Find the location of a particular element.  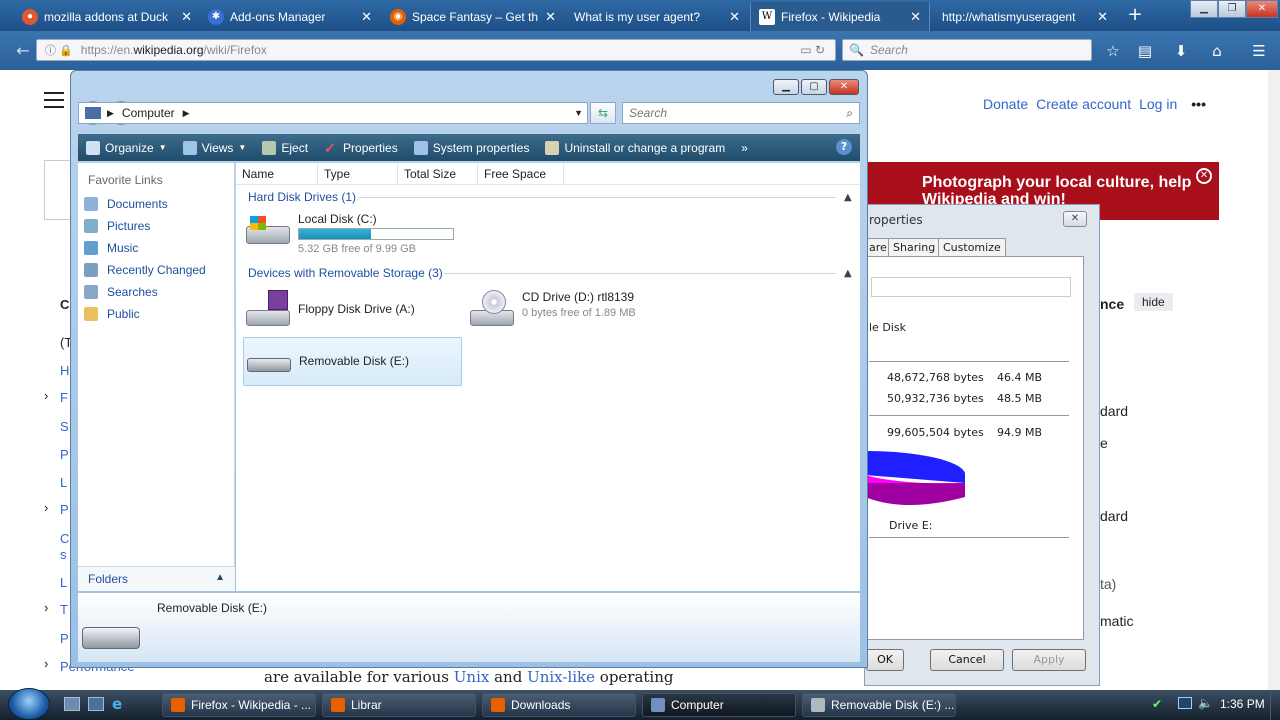

log-in-link: Log in is located at coordinates (1158, 104).